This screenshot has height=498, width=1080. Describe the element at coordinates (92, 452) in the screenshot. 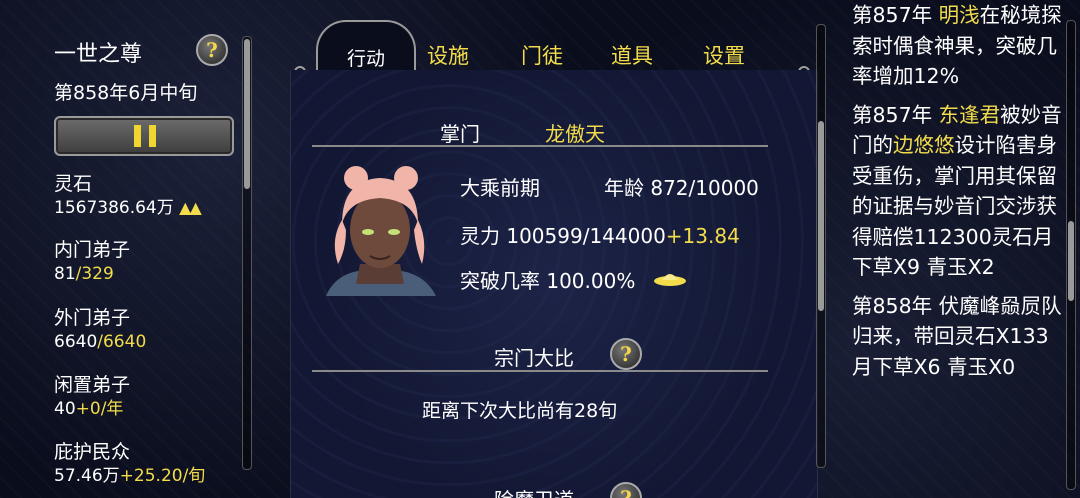

I see `stat-label: 庇护民众` at that location.